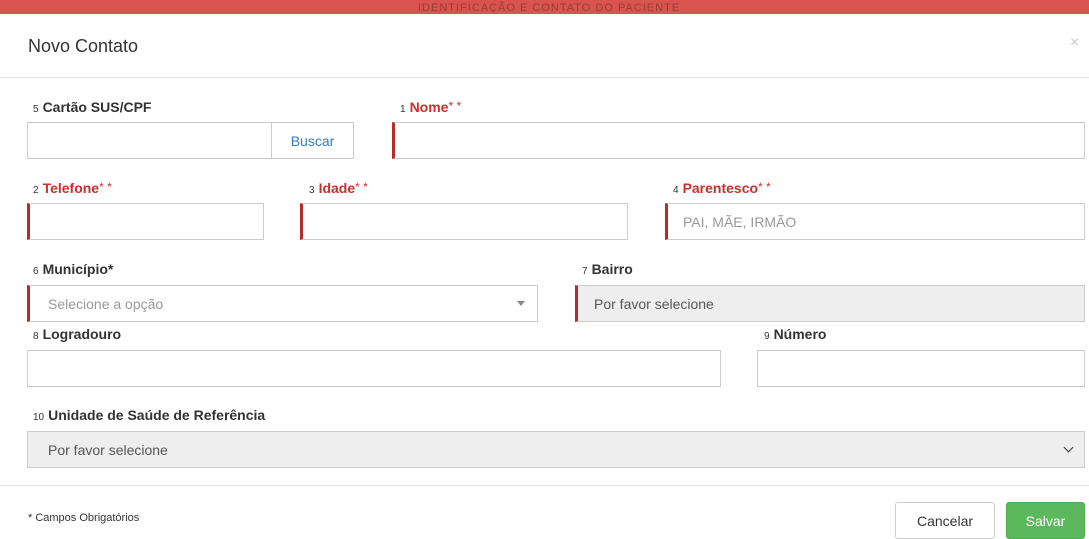  What do you see at coordinates (312, 140) in the screenshot?
I see `buscar-button: Buscar` at bounding box center [312, 140].